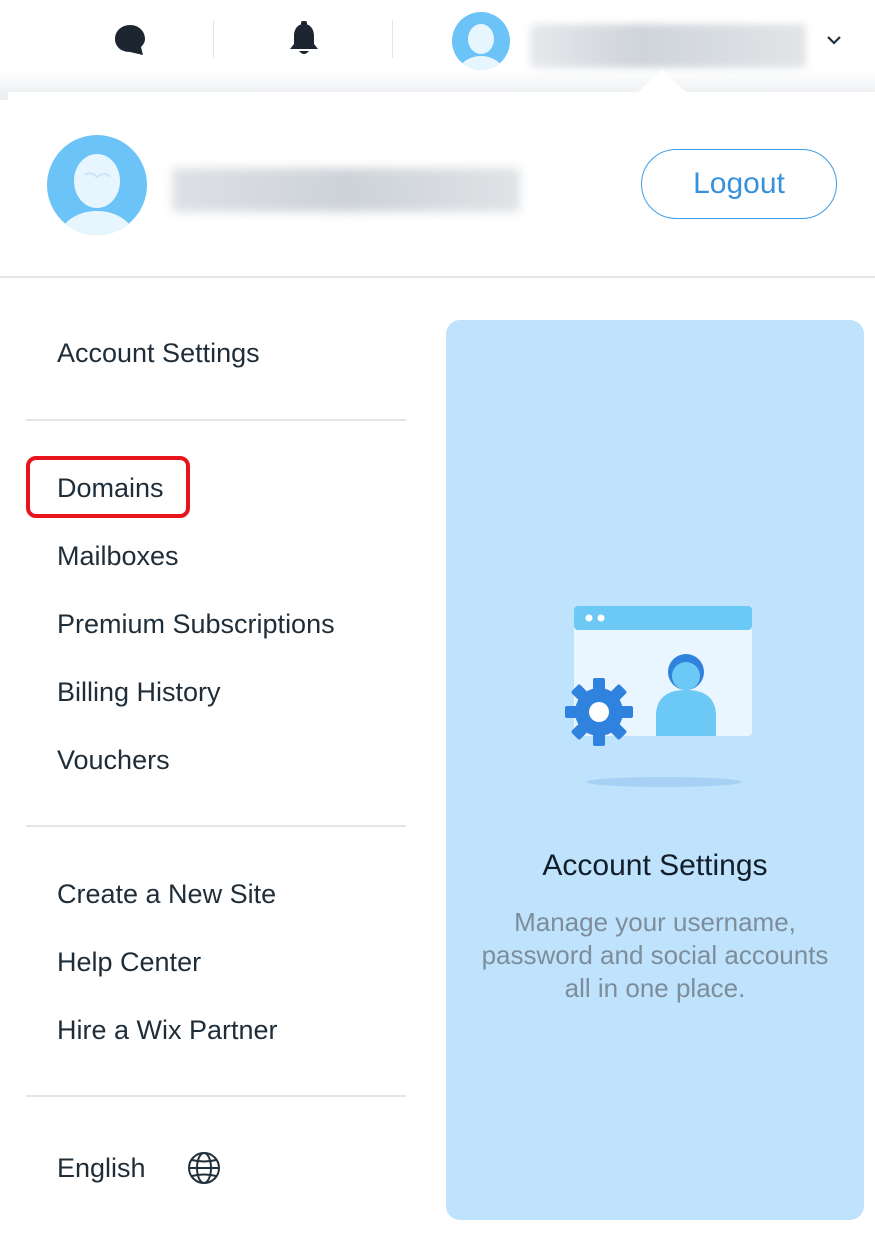  I want to click on dropdown-caret, so click(662, 81).